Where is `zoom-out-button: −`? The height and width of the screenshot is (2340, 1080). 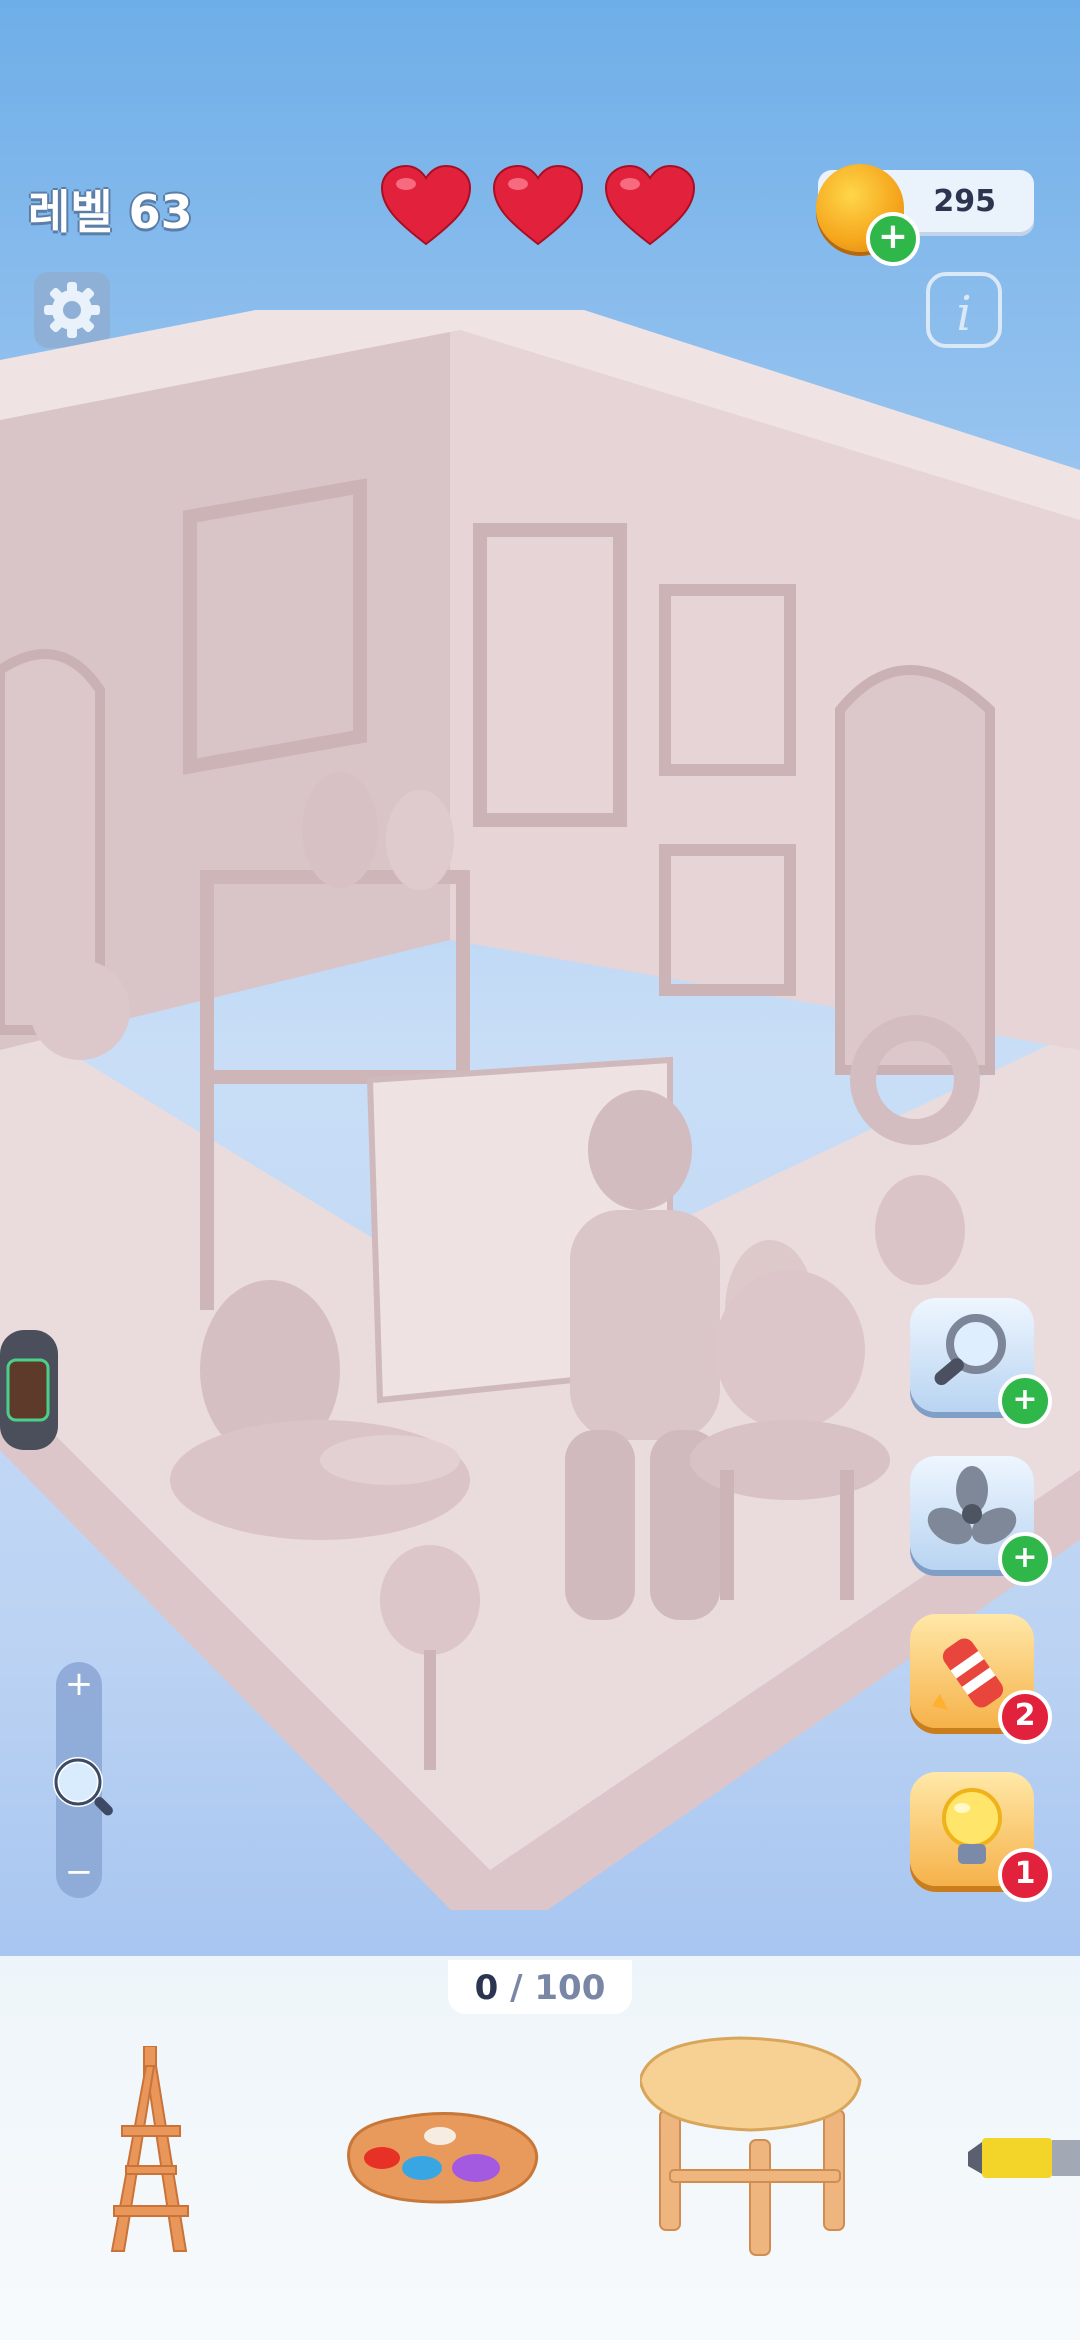
zoom-out-button: − is located at coordinates (79, 1872).